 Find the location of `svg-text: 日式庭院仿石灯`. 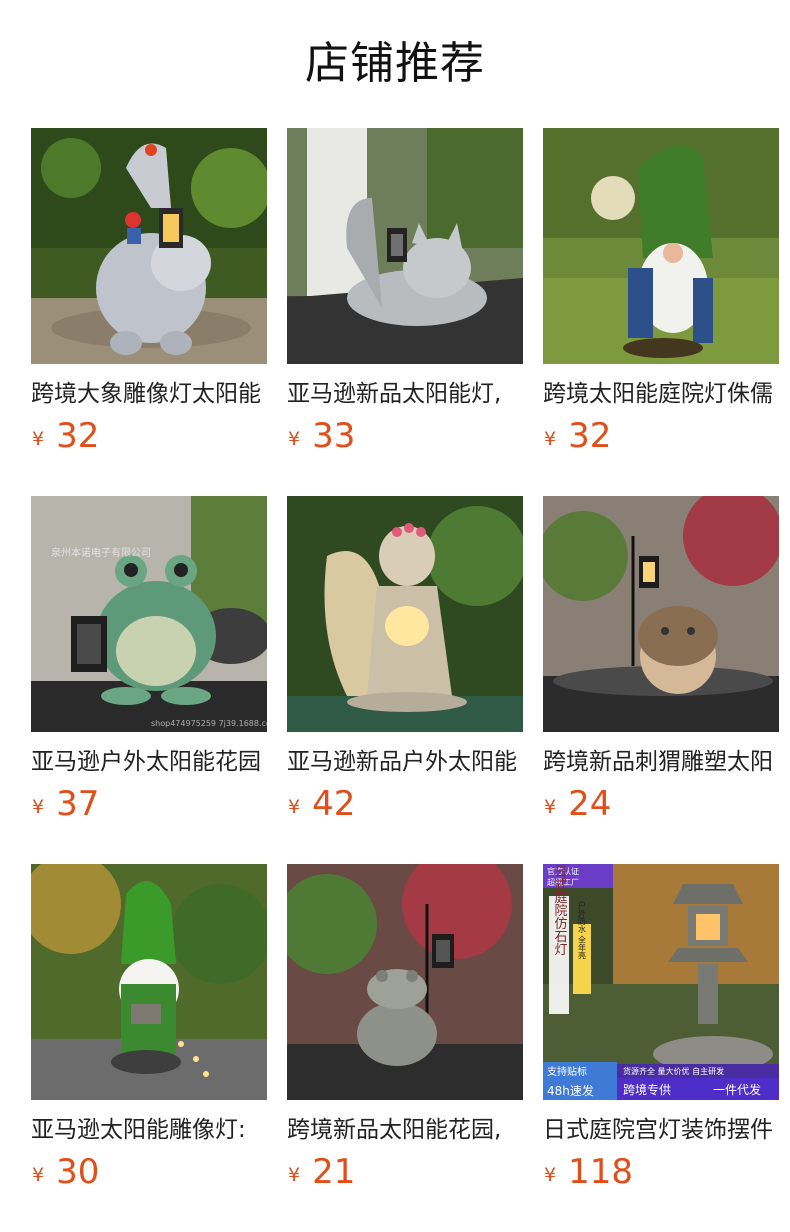

svg-text: 日式庭院仿石灯 is located at coordinates (560, 911).